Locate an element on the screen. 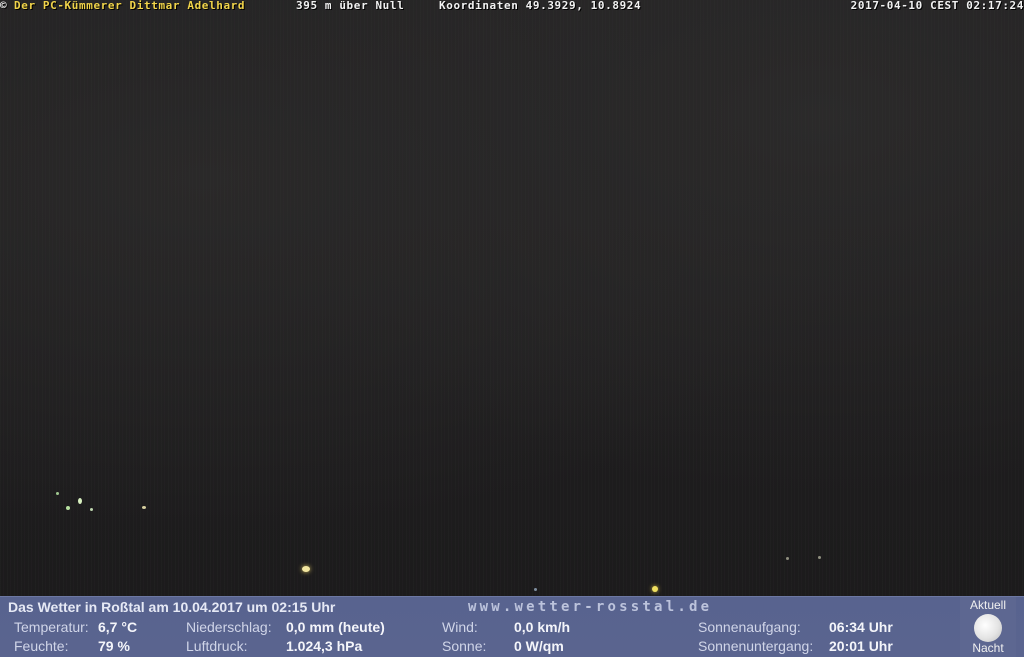  temperature-label: Temperatur: is located at coordinates (51, 627).